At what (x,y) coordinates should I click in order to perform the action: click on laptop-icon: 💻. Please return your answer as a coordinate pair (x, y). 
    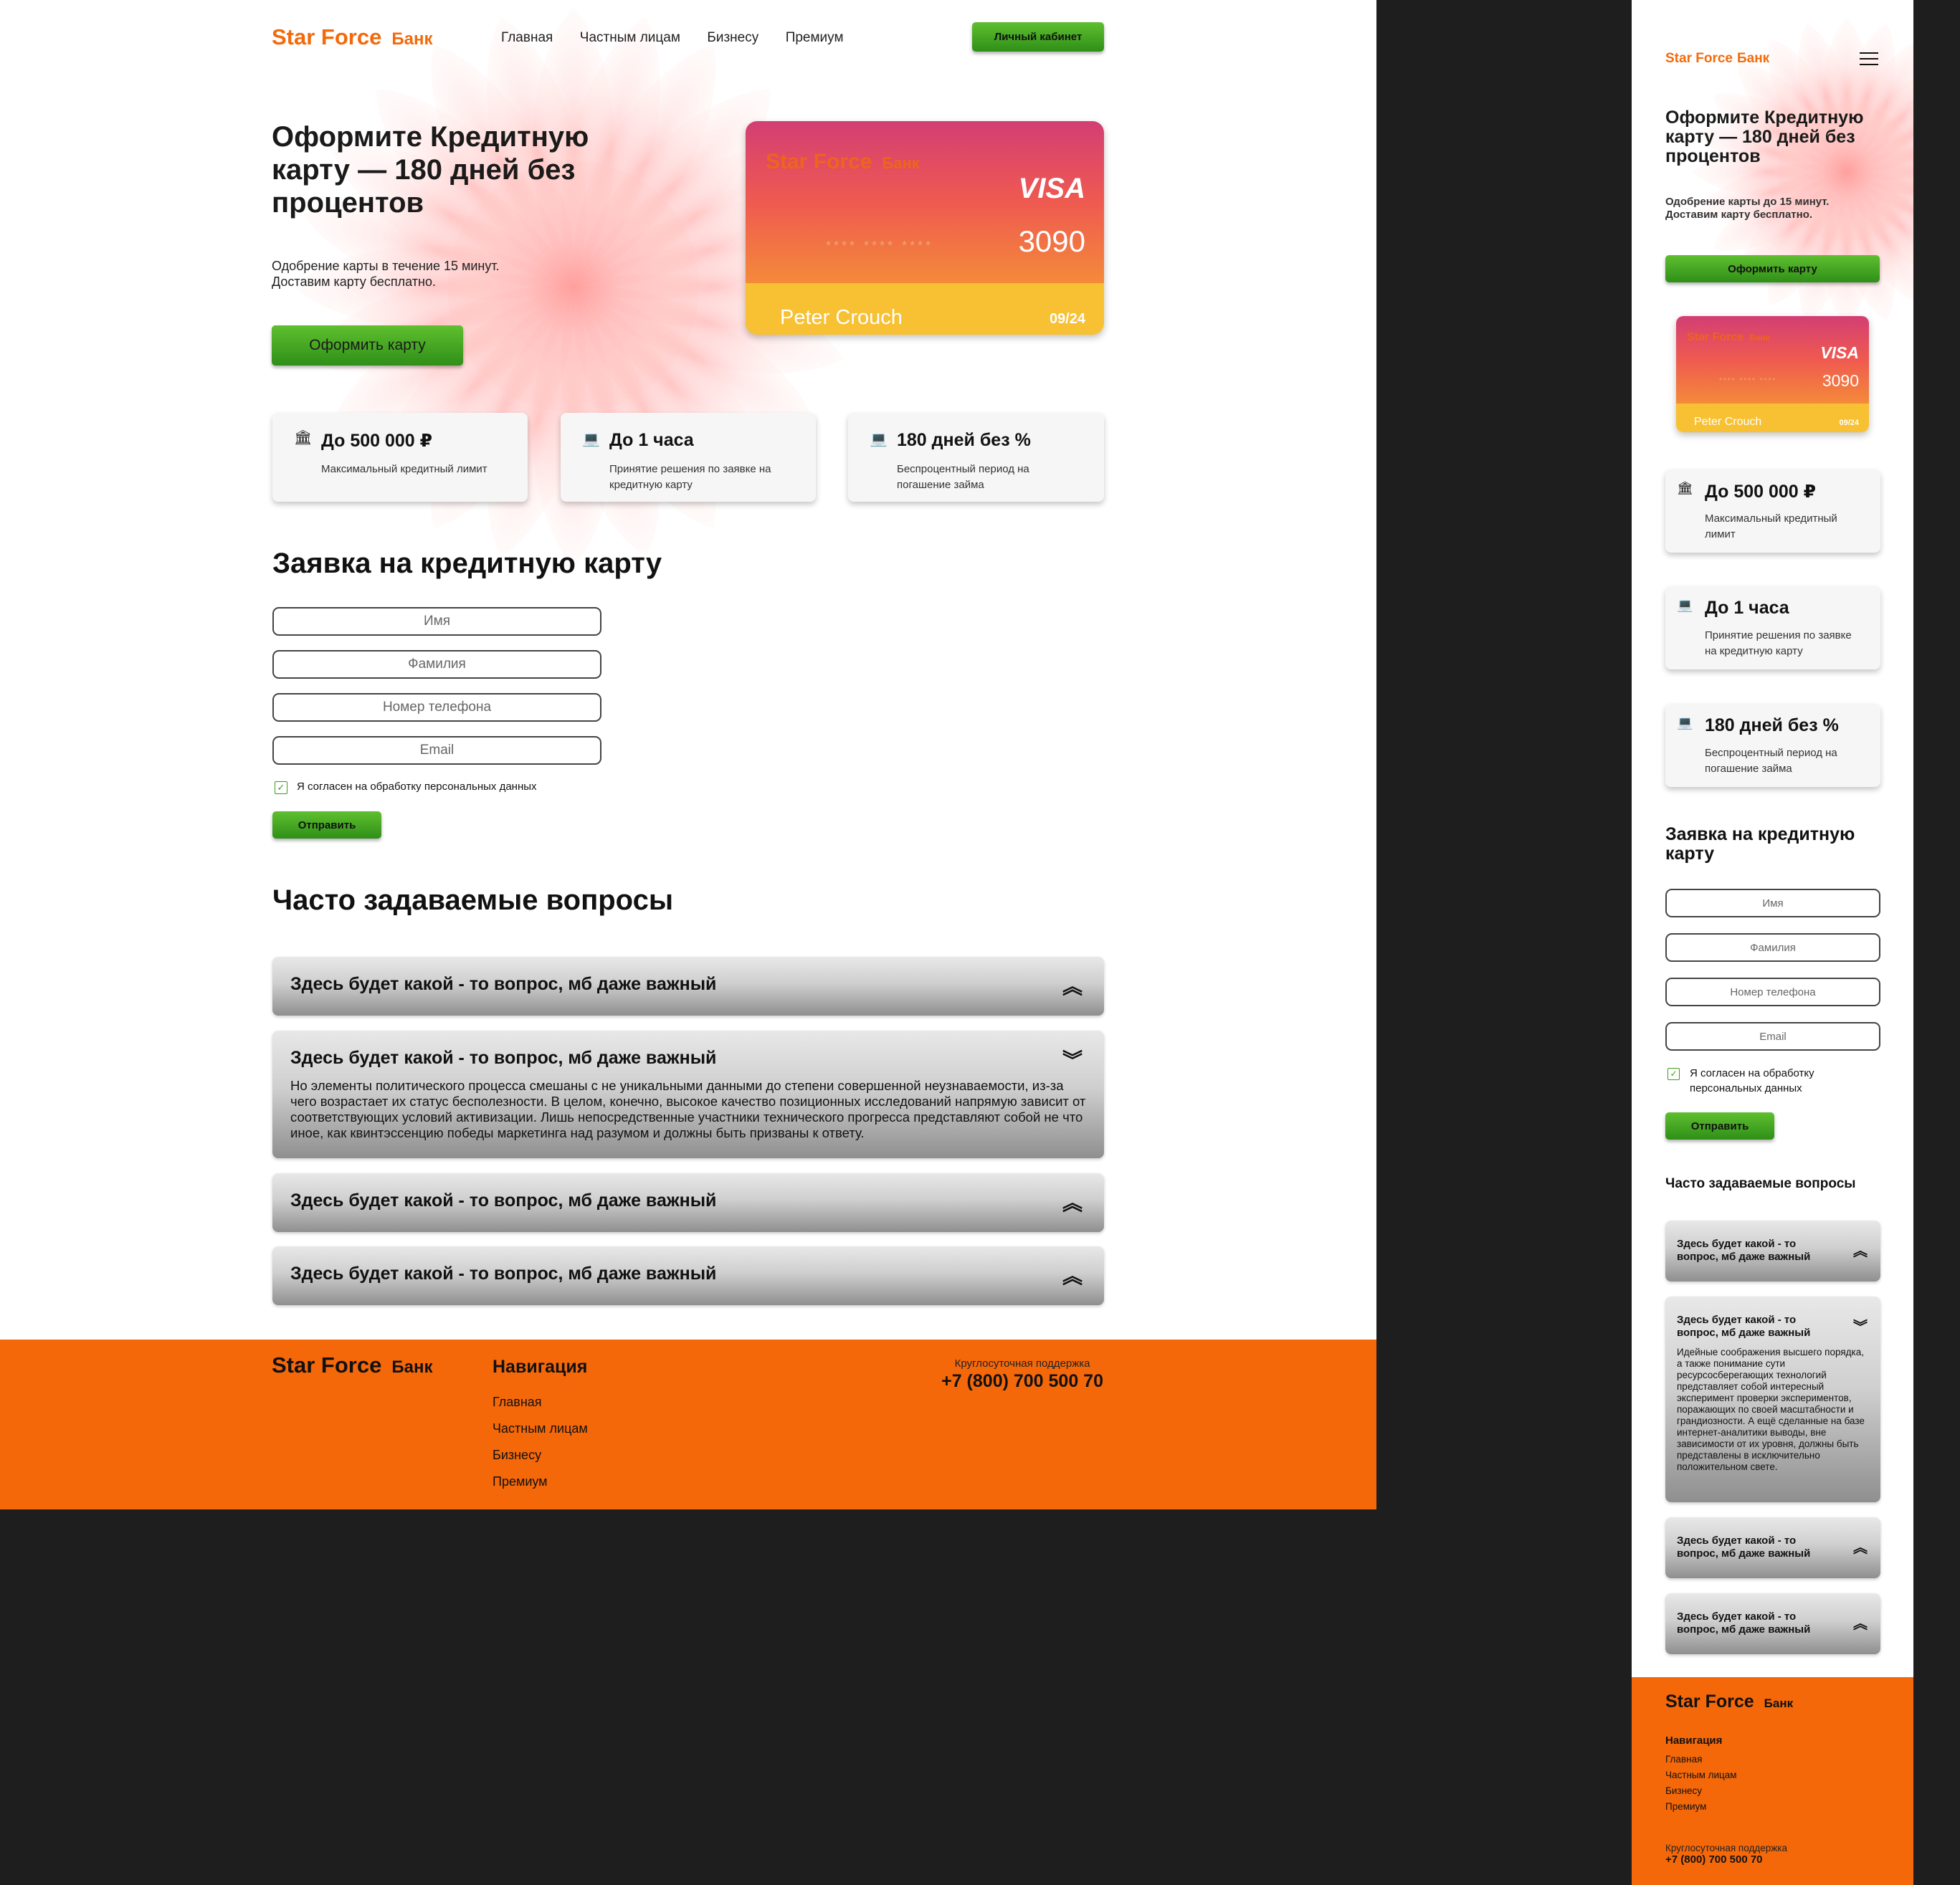
    Looking at the image, I should click on (1685, 722).